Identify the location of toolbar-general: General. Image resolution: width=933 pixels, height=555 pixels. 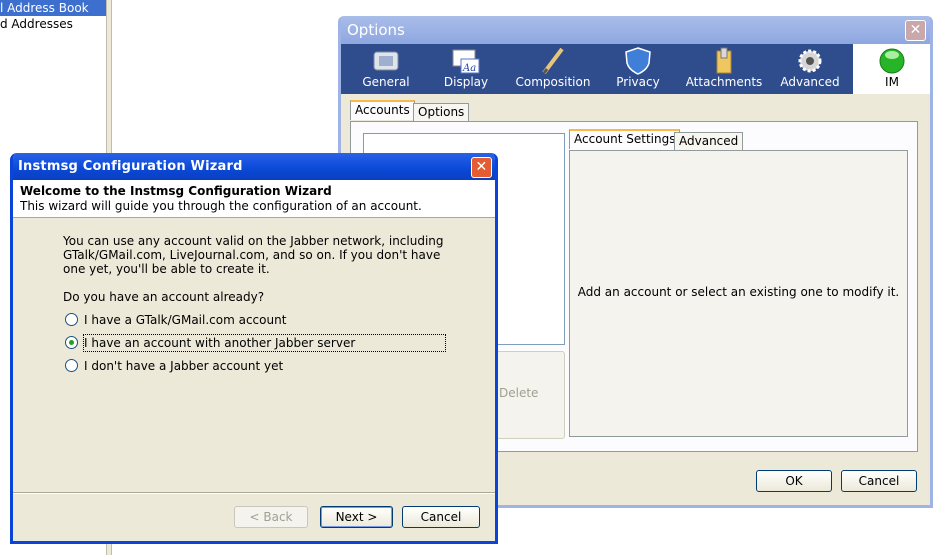
(386, 69).